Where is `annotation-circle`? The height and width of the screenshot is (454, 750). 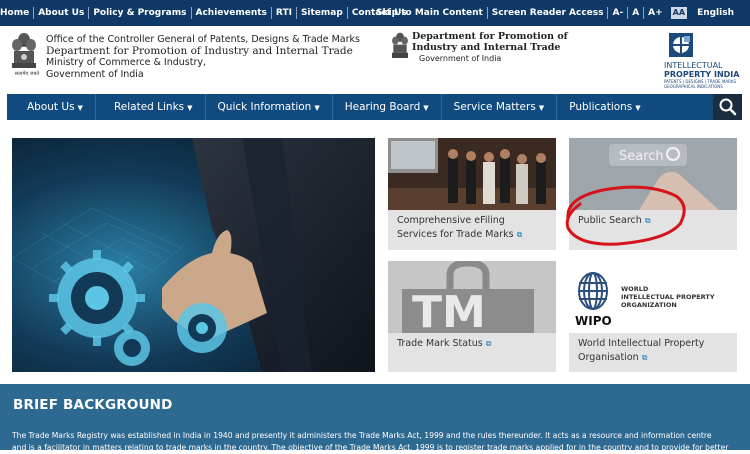
annotation-circle is located at coordinates (625, 215).